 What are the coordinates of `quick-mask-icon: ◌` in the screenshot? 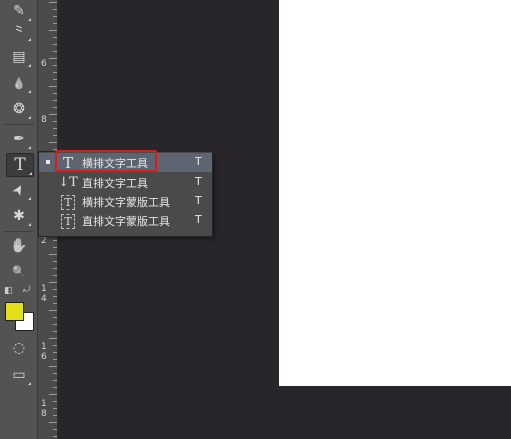 It's located at (19, 348).